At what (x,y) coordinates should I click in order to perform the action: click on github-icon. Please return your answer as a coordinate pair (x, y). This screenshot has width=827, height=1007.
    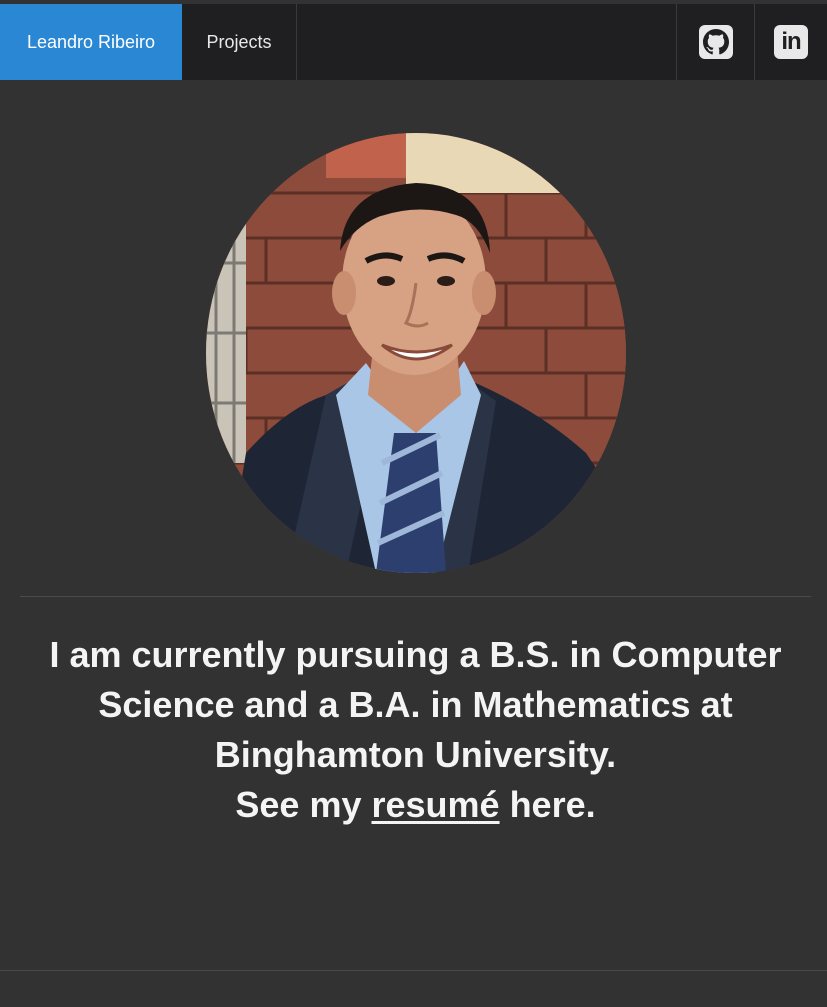
    Looking at the image, I should click on (715, 42).